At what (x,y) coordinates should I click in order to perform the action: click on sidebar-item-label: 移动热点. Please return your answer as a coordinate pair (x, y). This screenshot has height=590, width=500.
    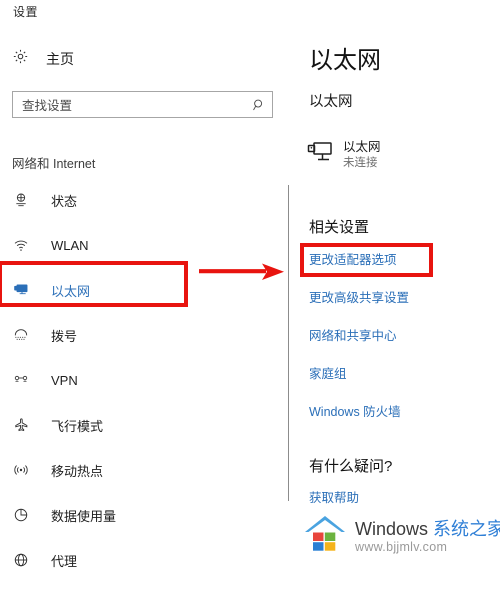
    Looking at the image, I should click on (77, 471).